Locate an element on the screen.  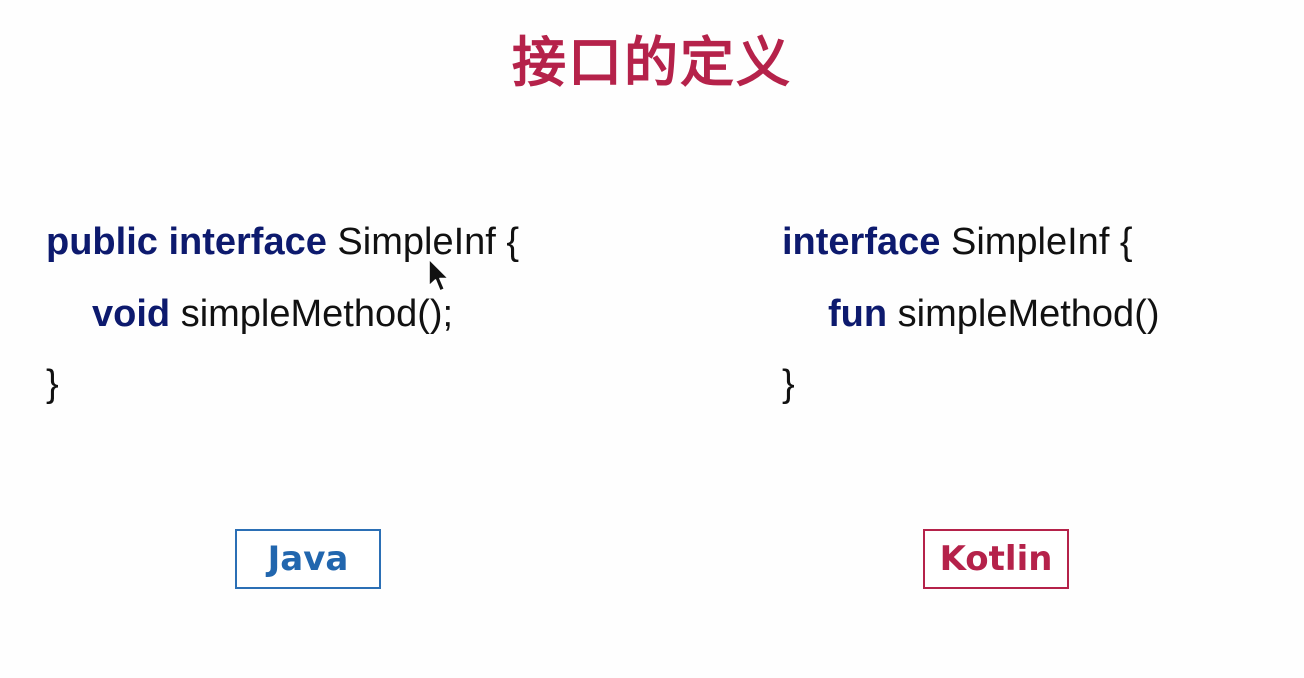
java-keyword-void: void is located at coordinates (131, 314).